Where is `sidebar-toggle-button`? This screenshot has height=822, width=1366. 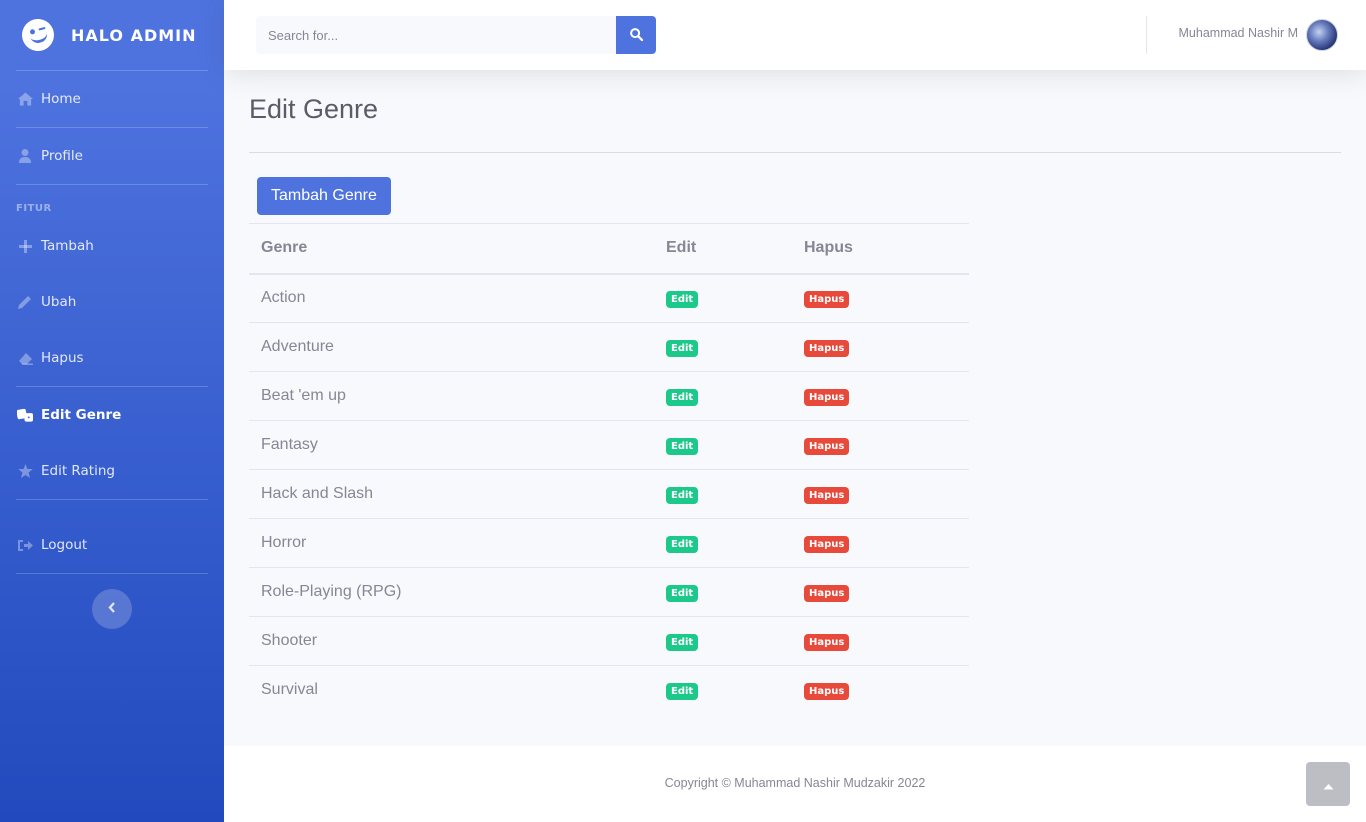 sidebar-toggle-button is located at coordinates (112, 609).